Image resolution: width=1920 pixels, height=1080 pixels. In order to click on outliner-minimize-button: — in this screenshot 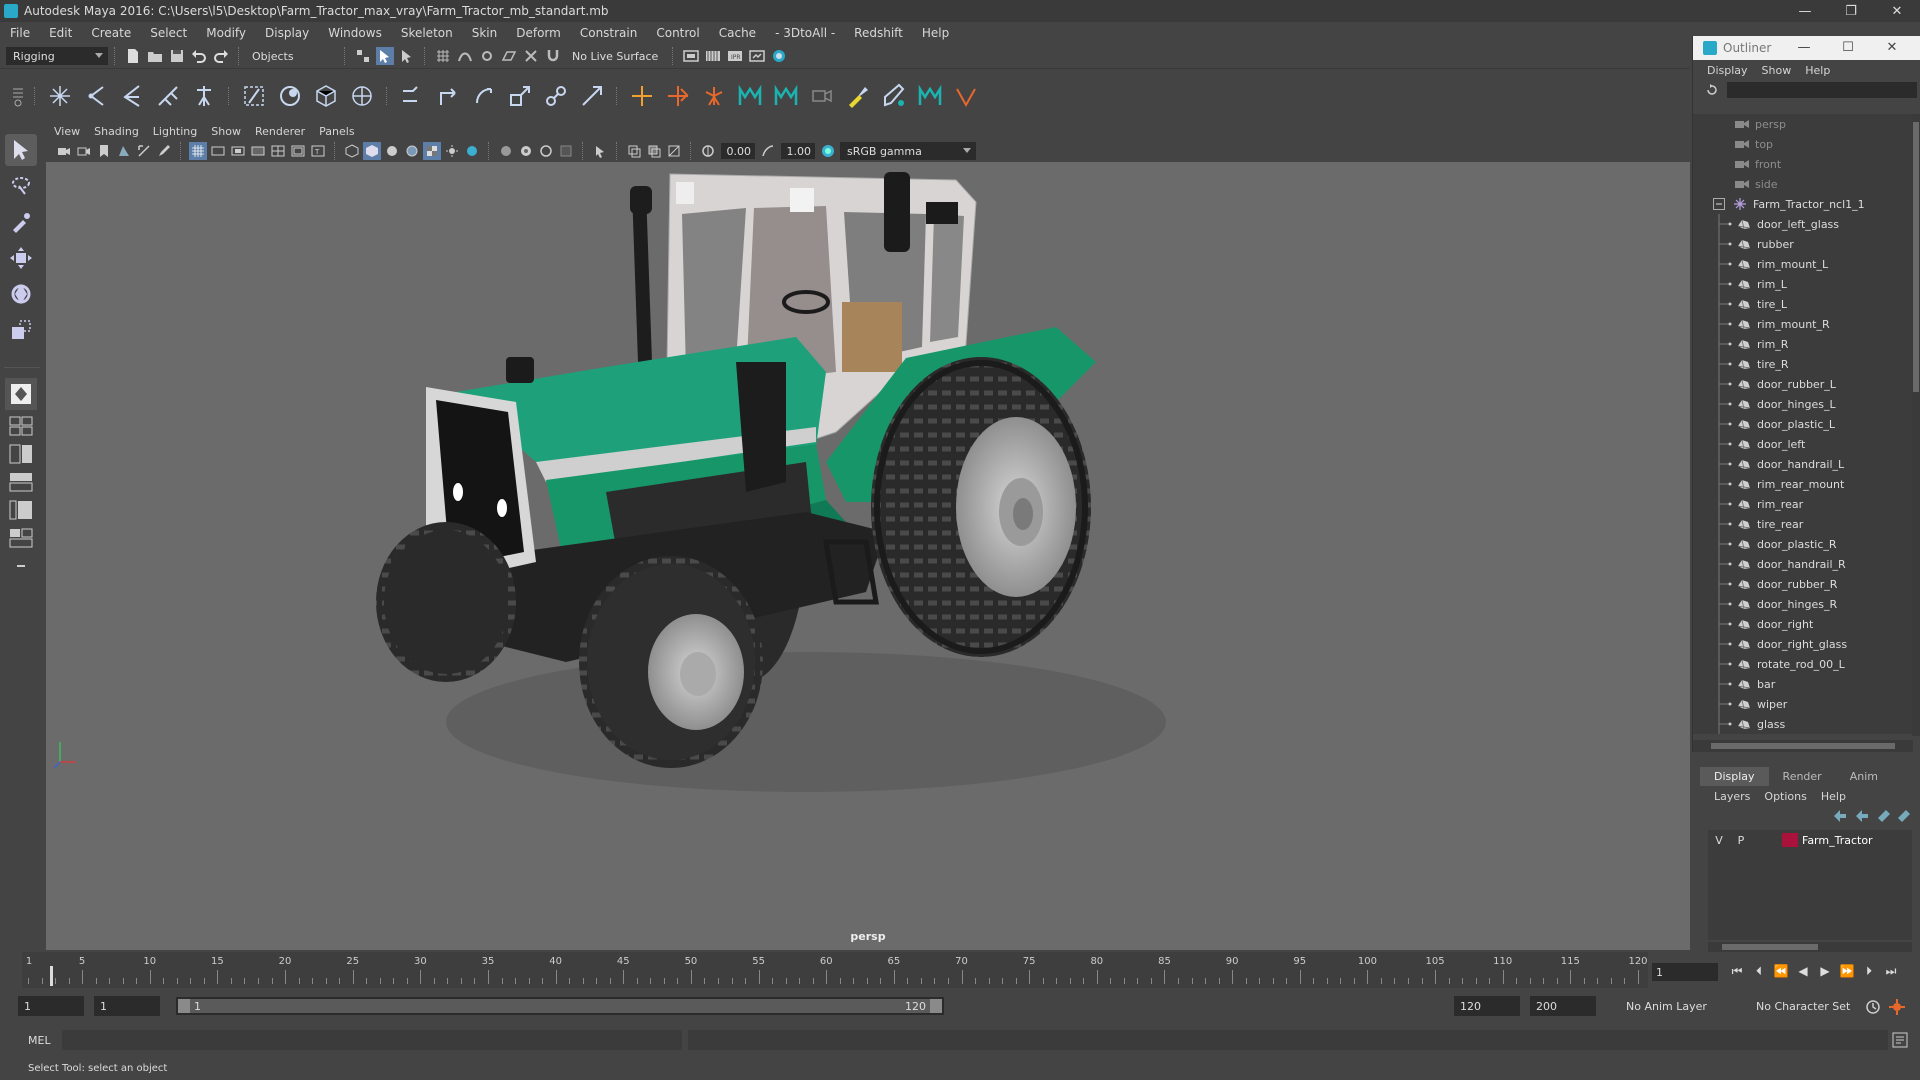, I will do `click(1804, 47)`.